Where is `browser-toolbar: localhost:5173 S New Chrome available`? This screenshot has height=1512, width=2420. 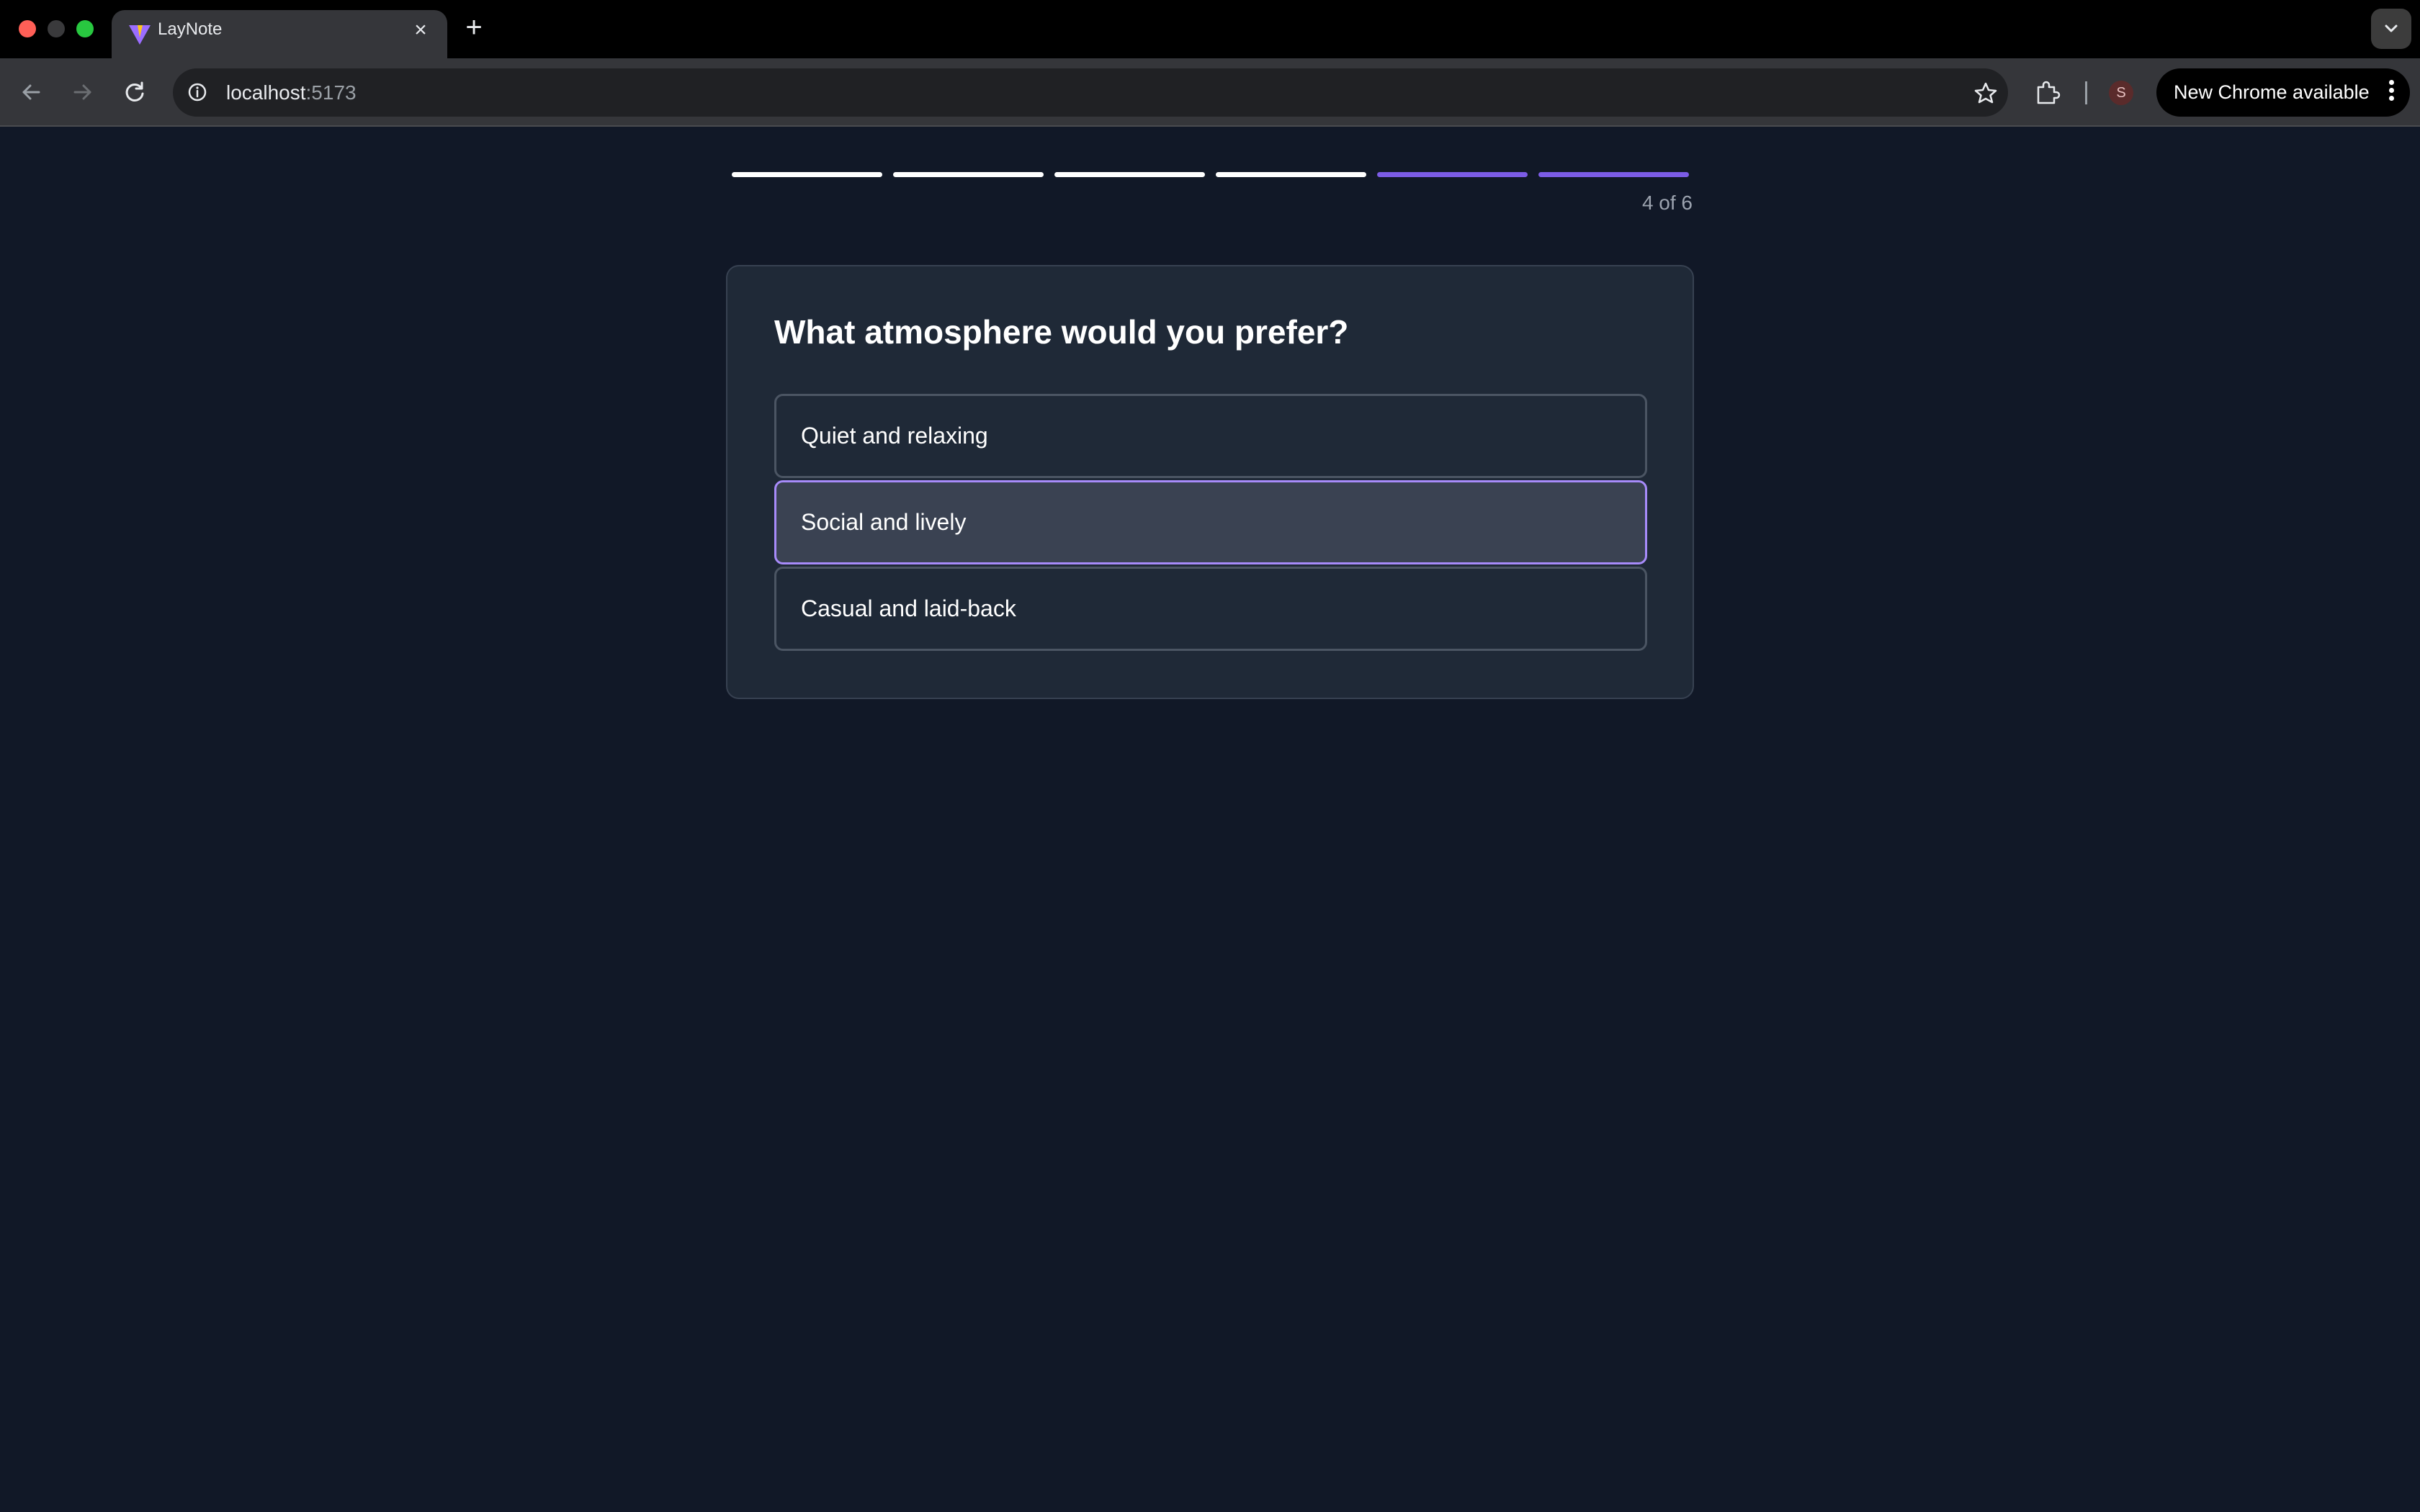
browser-toolbar: localhost:5173 S New Chrome available is located at coordinates (1210, 92).